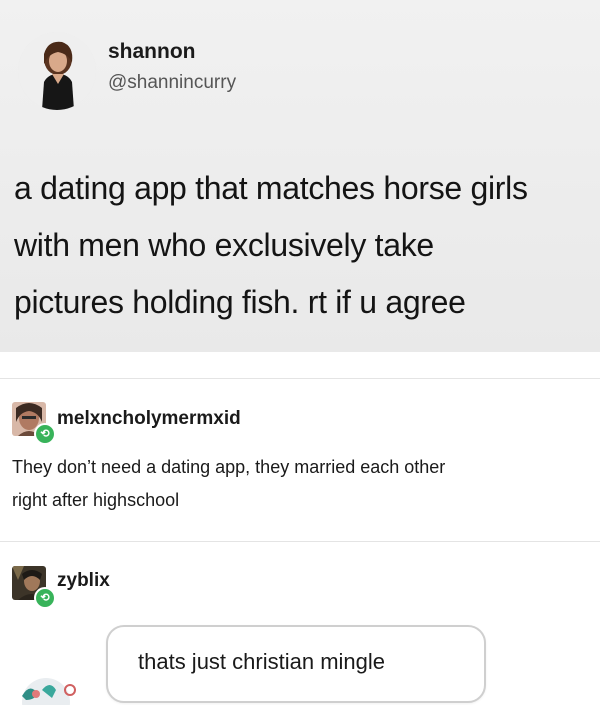 The width and height of the screenshot is (600, 705). Describe the element at coordinates (261, 661) in the screenshot. I see `reply-text: thats just christian mingle` at that location.